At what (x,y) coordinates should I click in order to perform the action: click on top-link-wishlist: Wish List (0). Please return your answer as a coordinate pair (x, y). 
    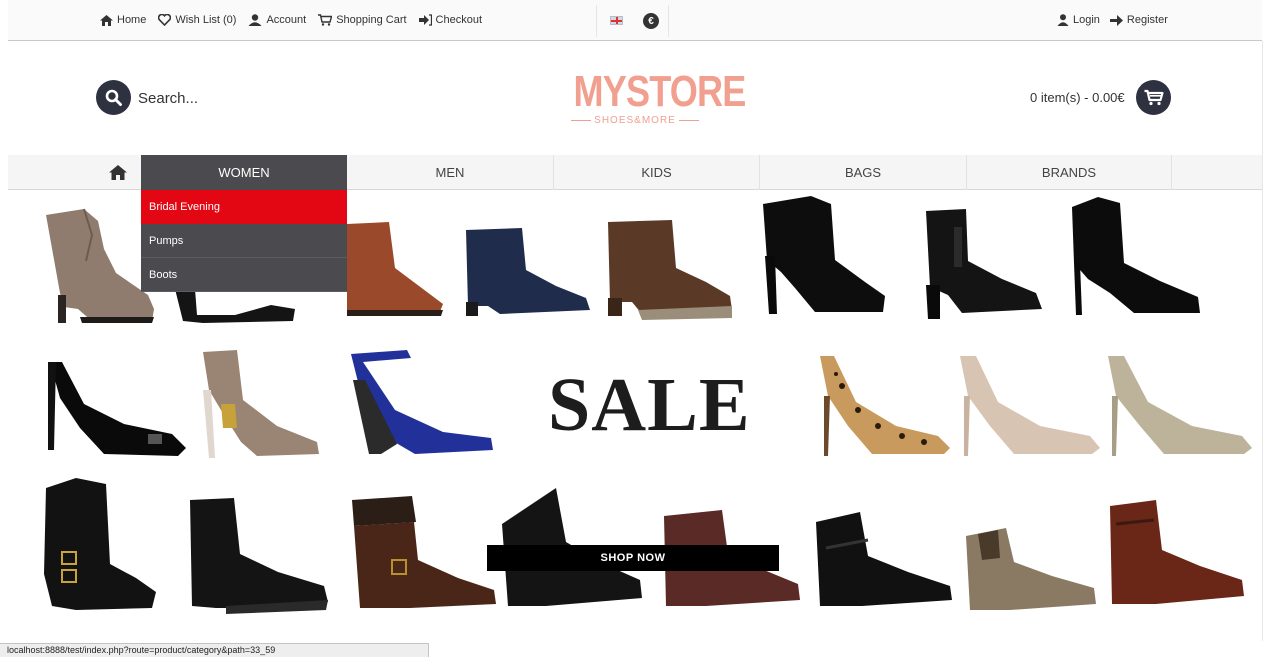
    Looking at the image, I should click on (197, 20).